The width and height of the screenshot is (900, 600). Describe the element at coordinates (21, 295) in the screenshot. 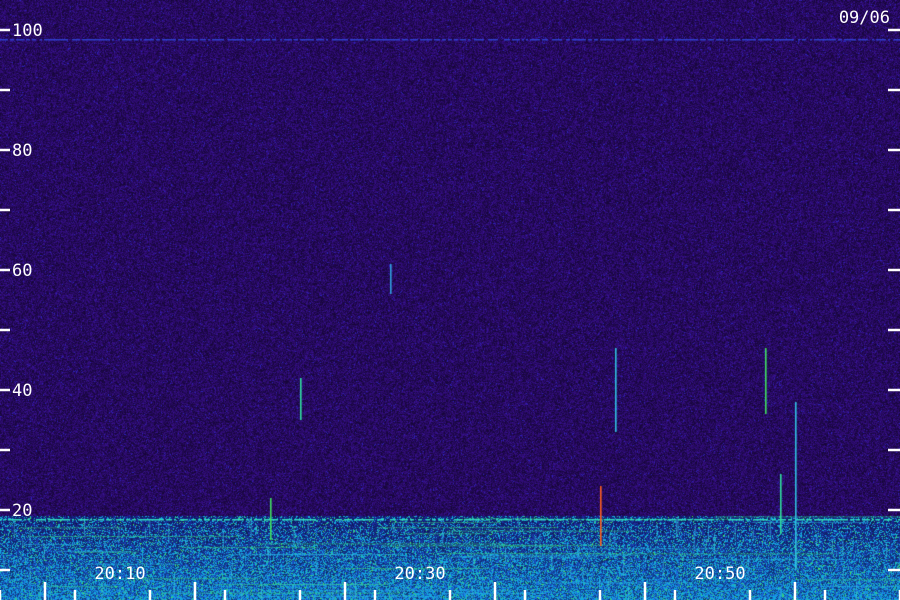

I see `y-axis: 20 40 60 80 100` at that location.